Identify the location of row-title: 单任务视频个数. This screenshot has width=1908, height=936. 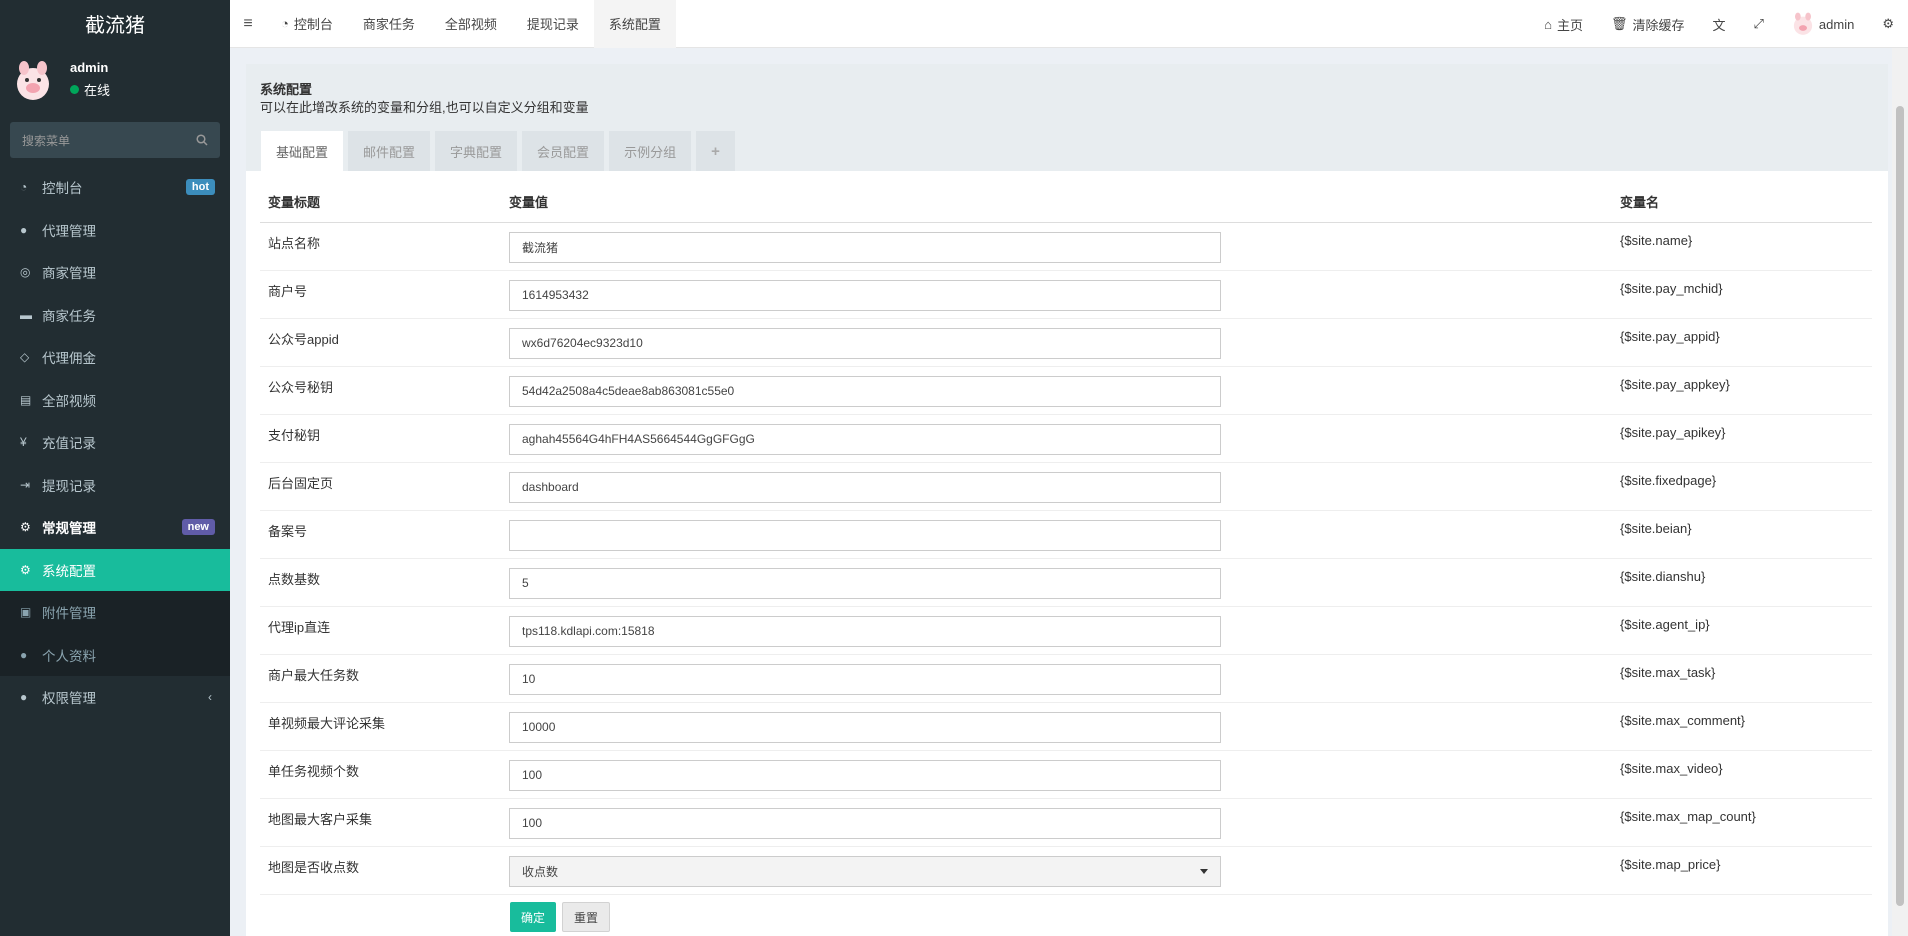
(380, 774).